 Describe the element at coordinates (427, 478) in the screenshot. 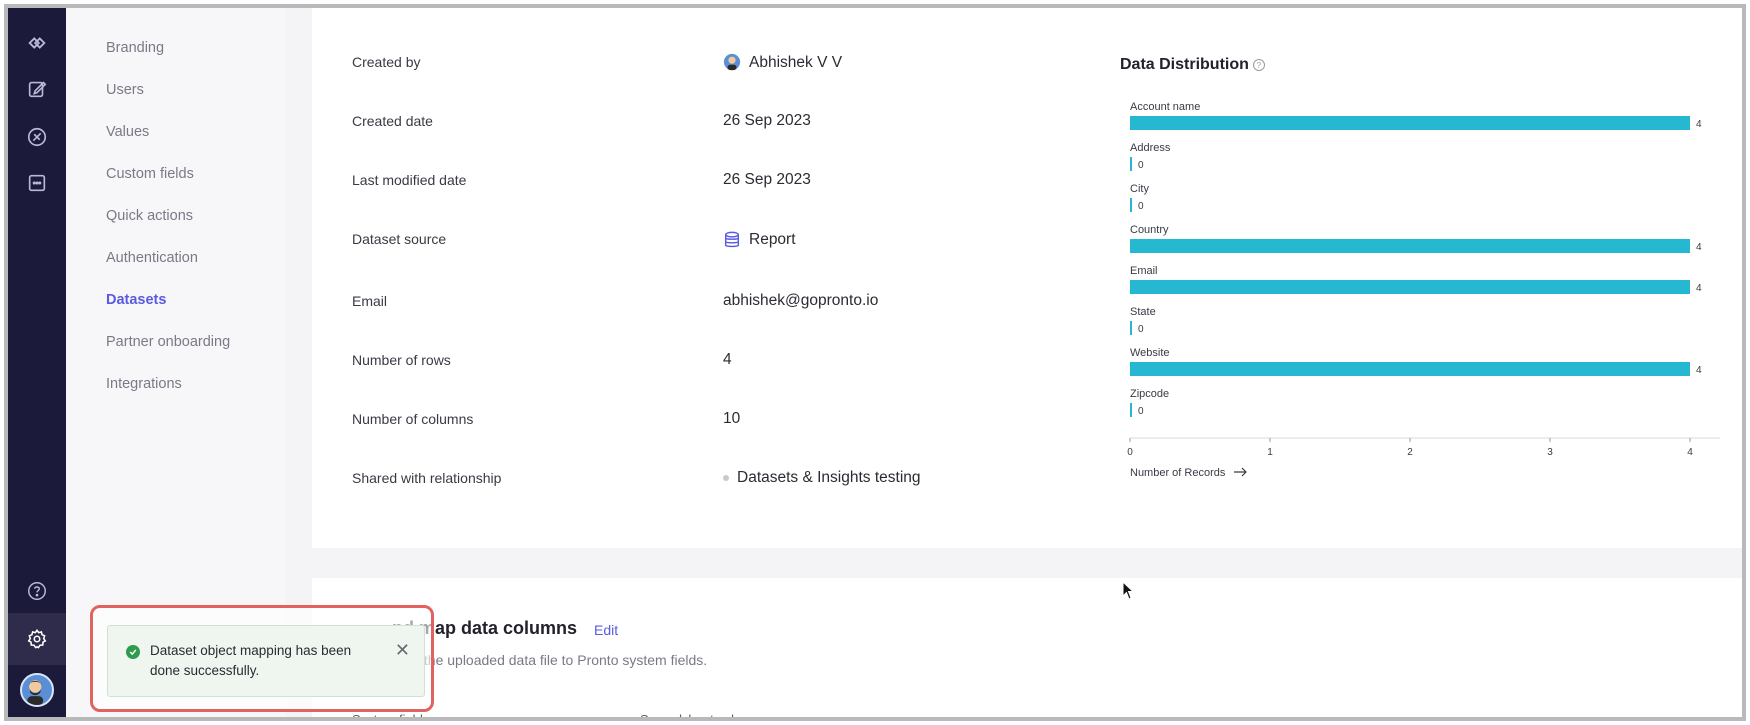

I see `shared-label: Shared with relationship` at that location.